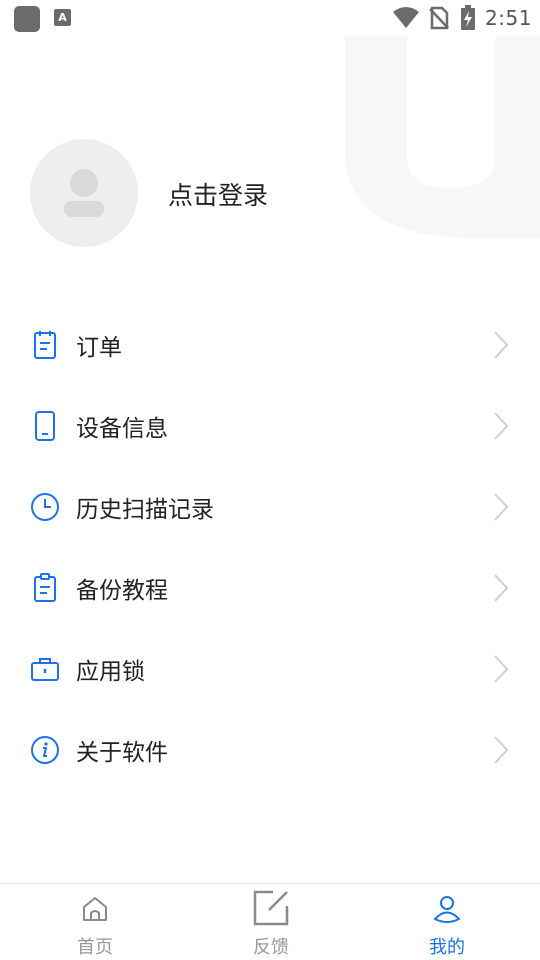 The width and height of the screenshot is (540, 960). What do you see at coordinates (439, 18) in the screenshot?
I see `no-sim-icon` at bounding box center [439, 18].